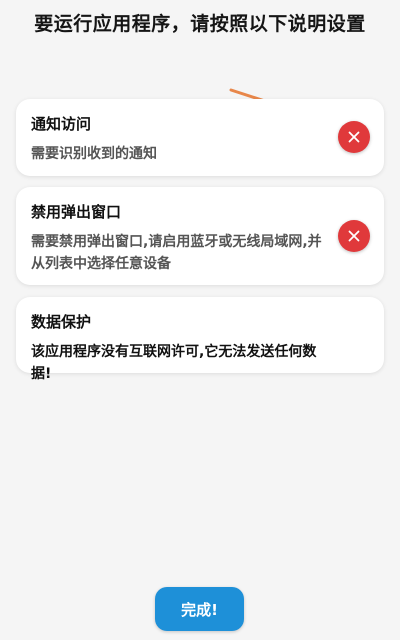 The height and width of the screenshot is (640, 400). Describe the element at coordinates (200, 339) in the screenshot. I see `card-data-protection: 数据保护 该应用程序没有互联网许可,它无法发送任何数据!` at that location.